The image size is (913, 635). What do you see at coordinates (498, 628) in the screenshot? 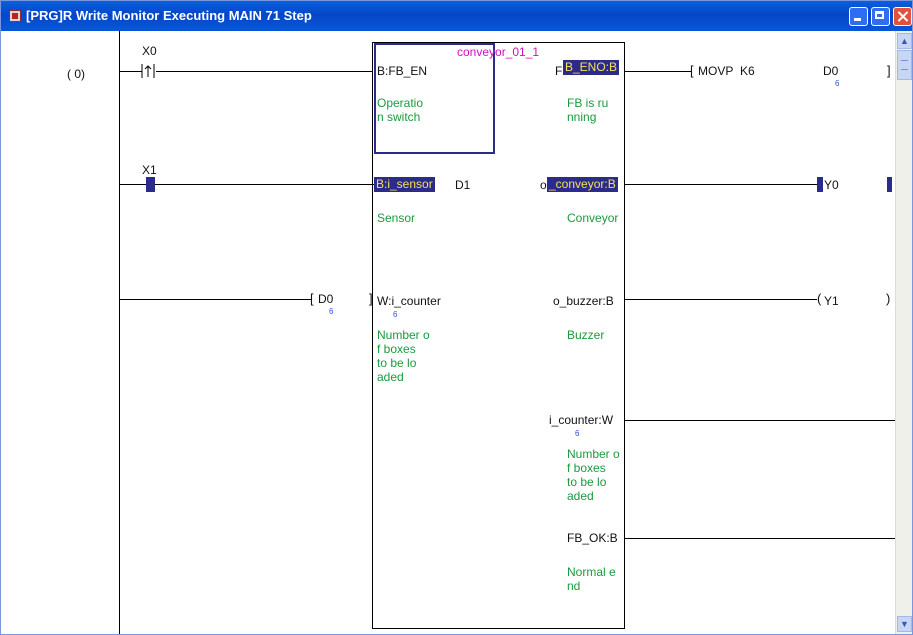
I see `fb-block-bottom-edge` at bounding box center [498, 628].